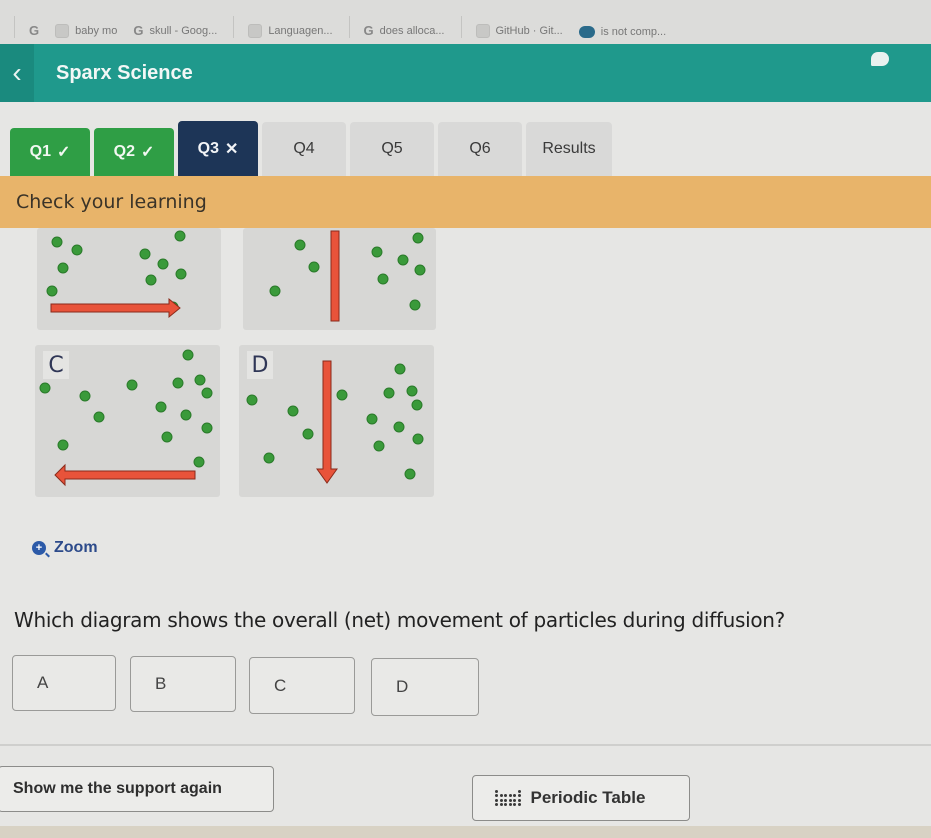  I want to click on tab-q5: Q5, so click(392, 149).